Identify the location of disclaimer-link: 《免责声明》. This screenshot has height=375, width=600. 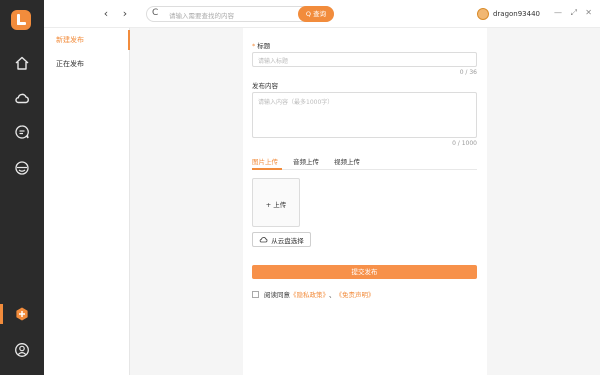
(355, 294).